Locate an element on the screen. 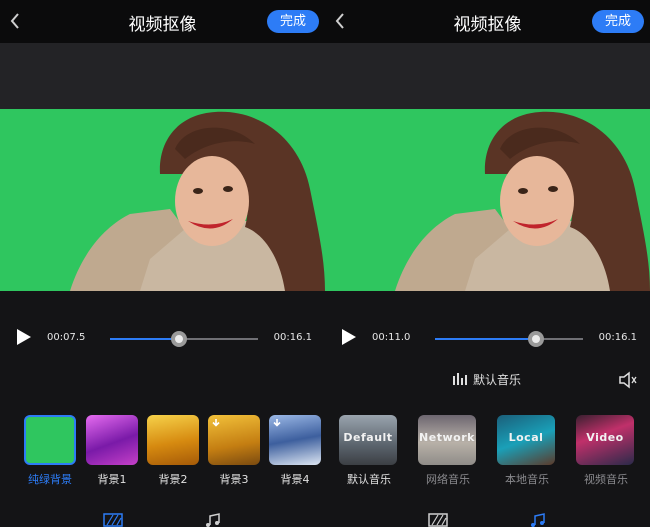  music-source-video: Video is located at coordinates (605, 440).